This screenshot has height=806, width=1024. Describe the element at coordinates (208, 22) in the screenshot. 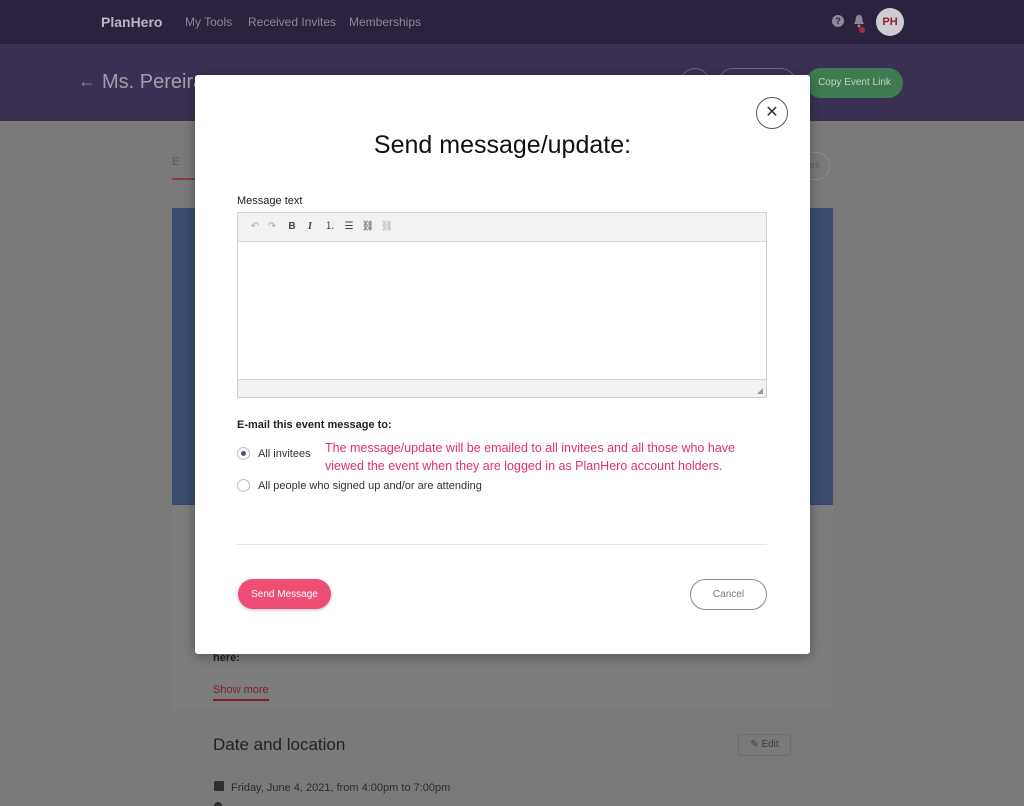

I see `nav-my-tools: My Tools` at that location.